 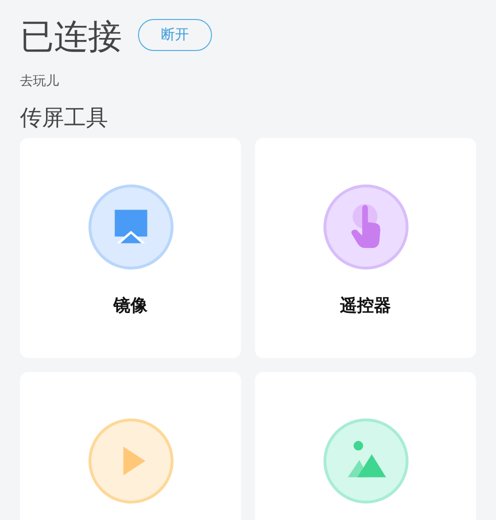 I want to click on tool-label: 遥控器, so click(x=365, y=306).